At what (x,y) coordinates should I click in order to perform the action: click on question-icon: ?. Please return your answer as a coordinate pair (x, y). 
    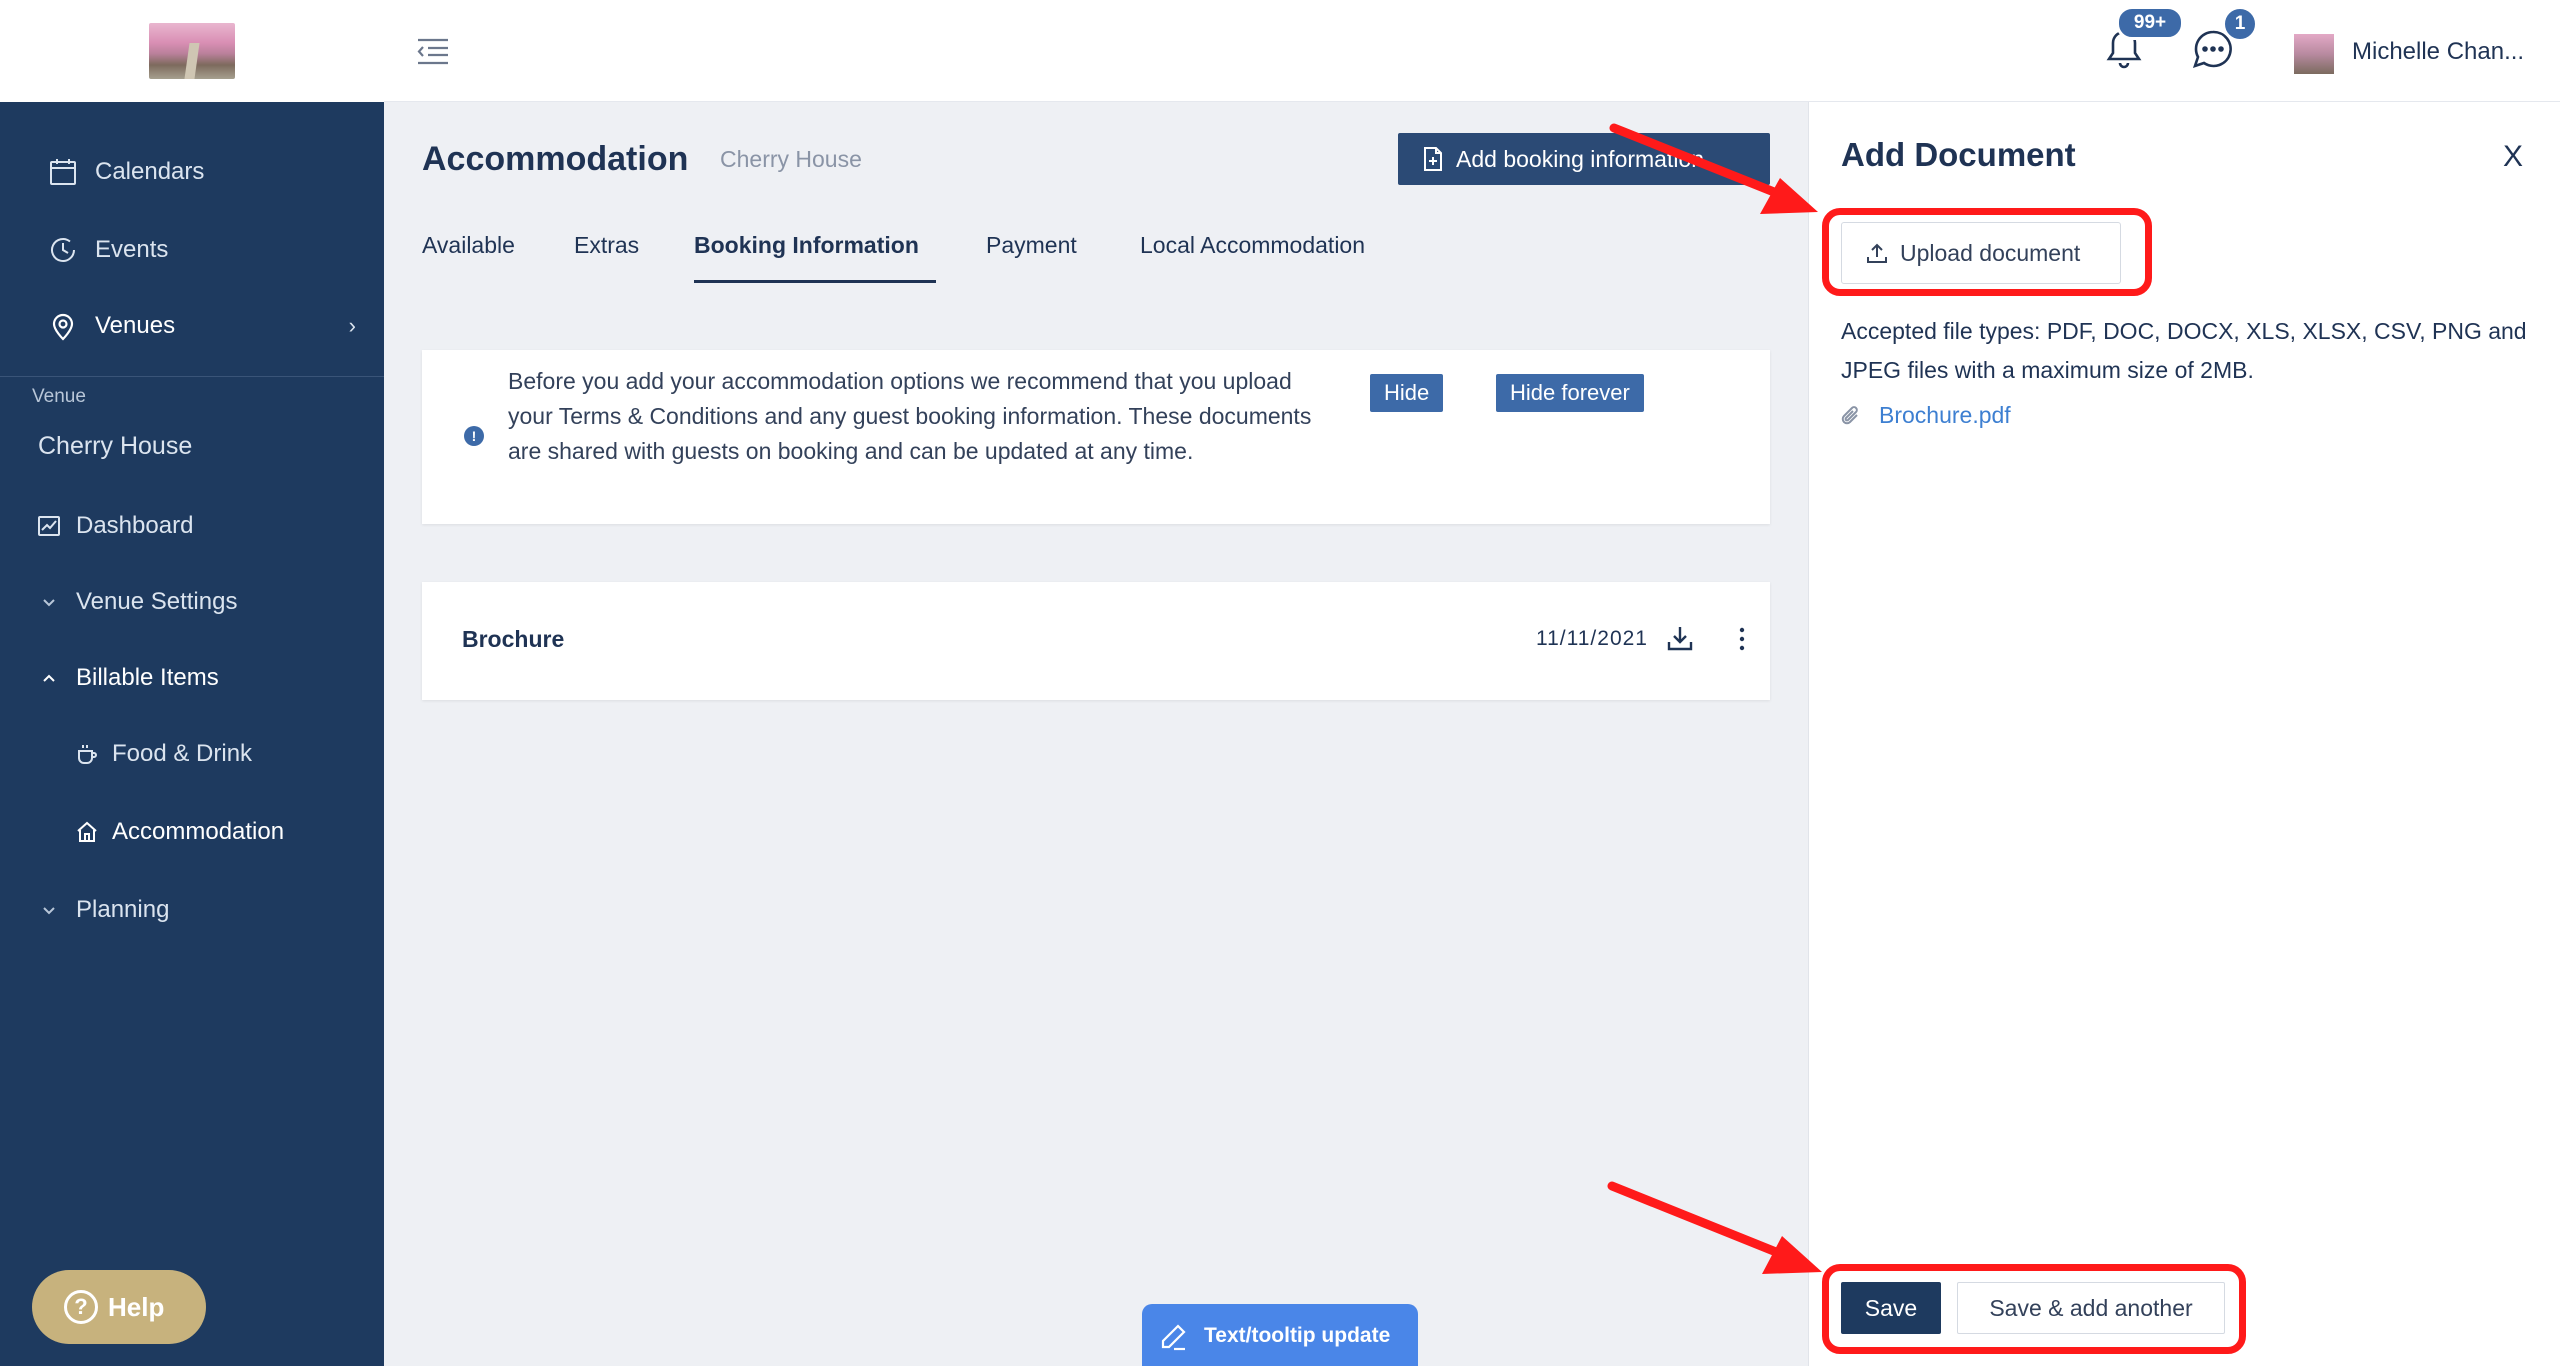
    Looking at the image, I should click on (81, 1307).